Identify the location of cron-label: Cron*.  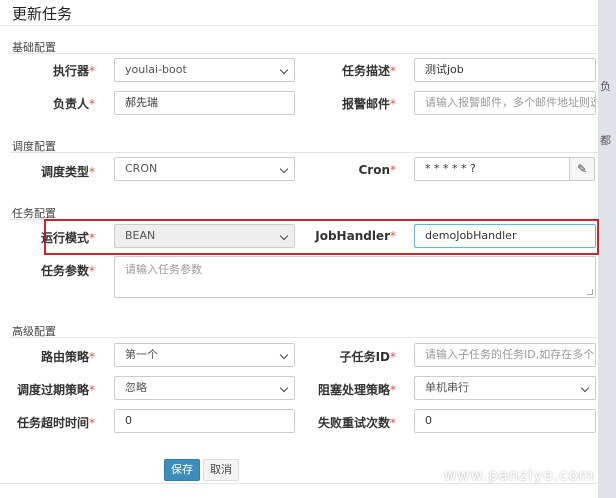
(377, 170).